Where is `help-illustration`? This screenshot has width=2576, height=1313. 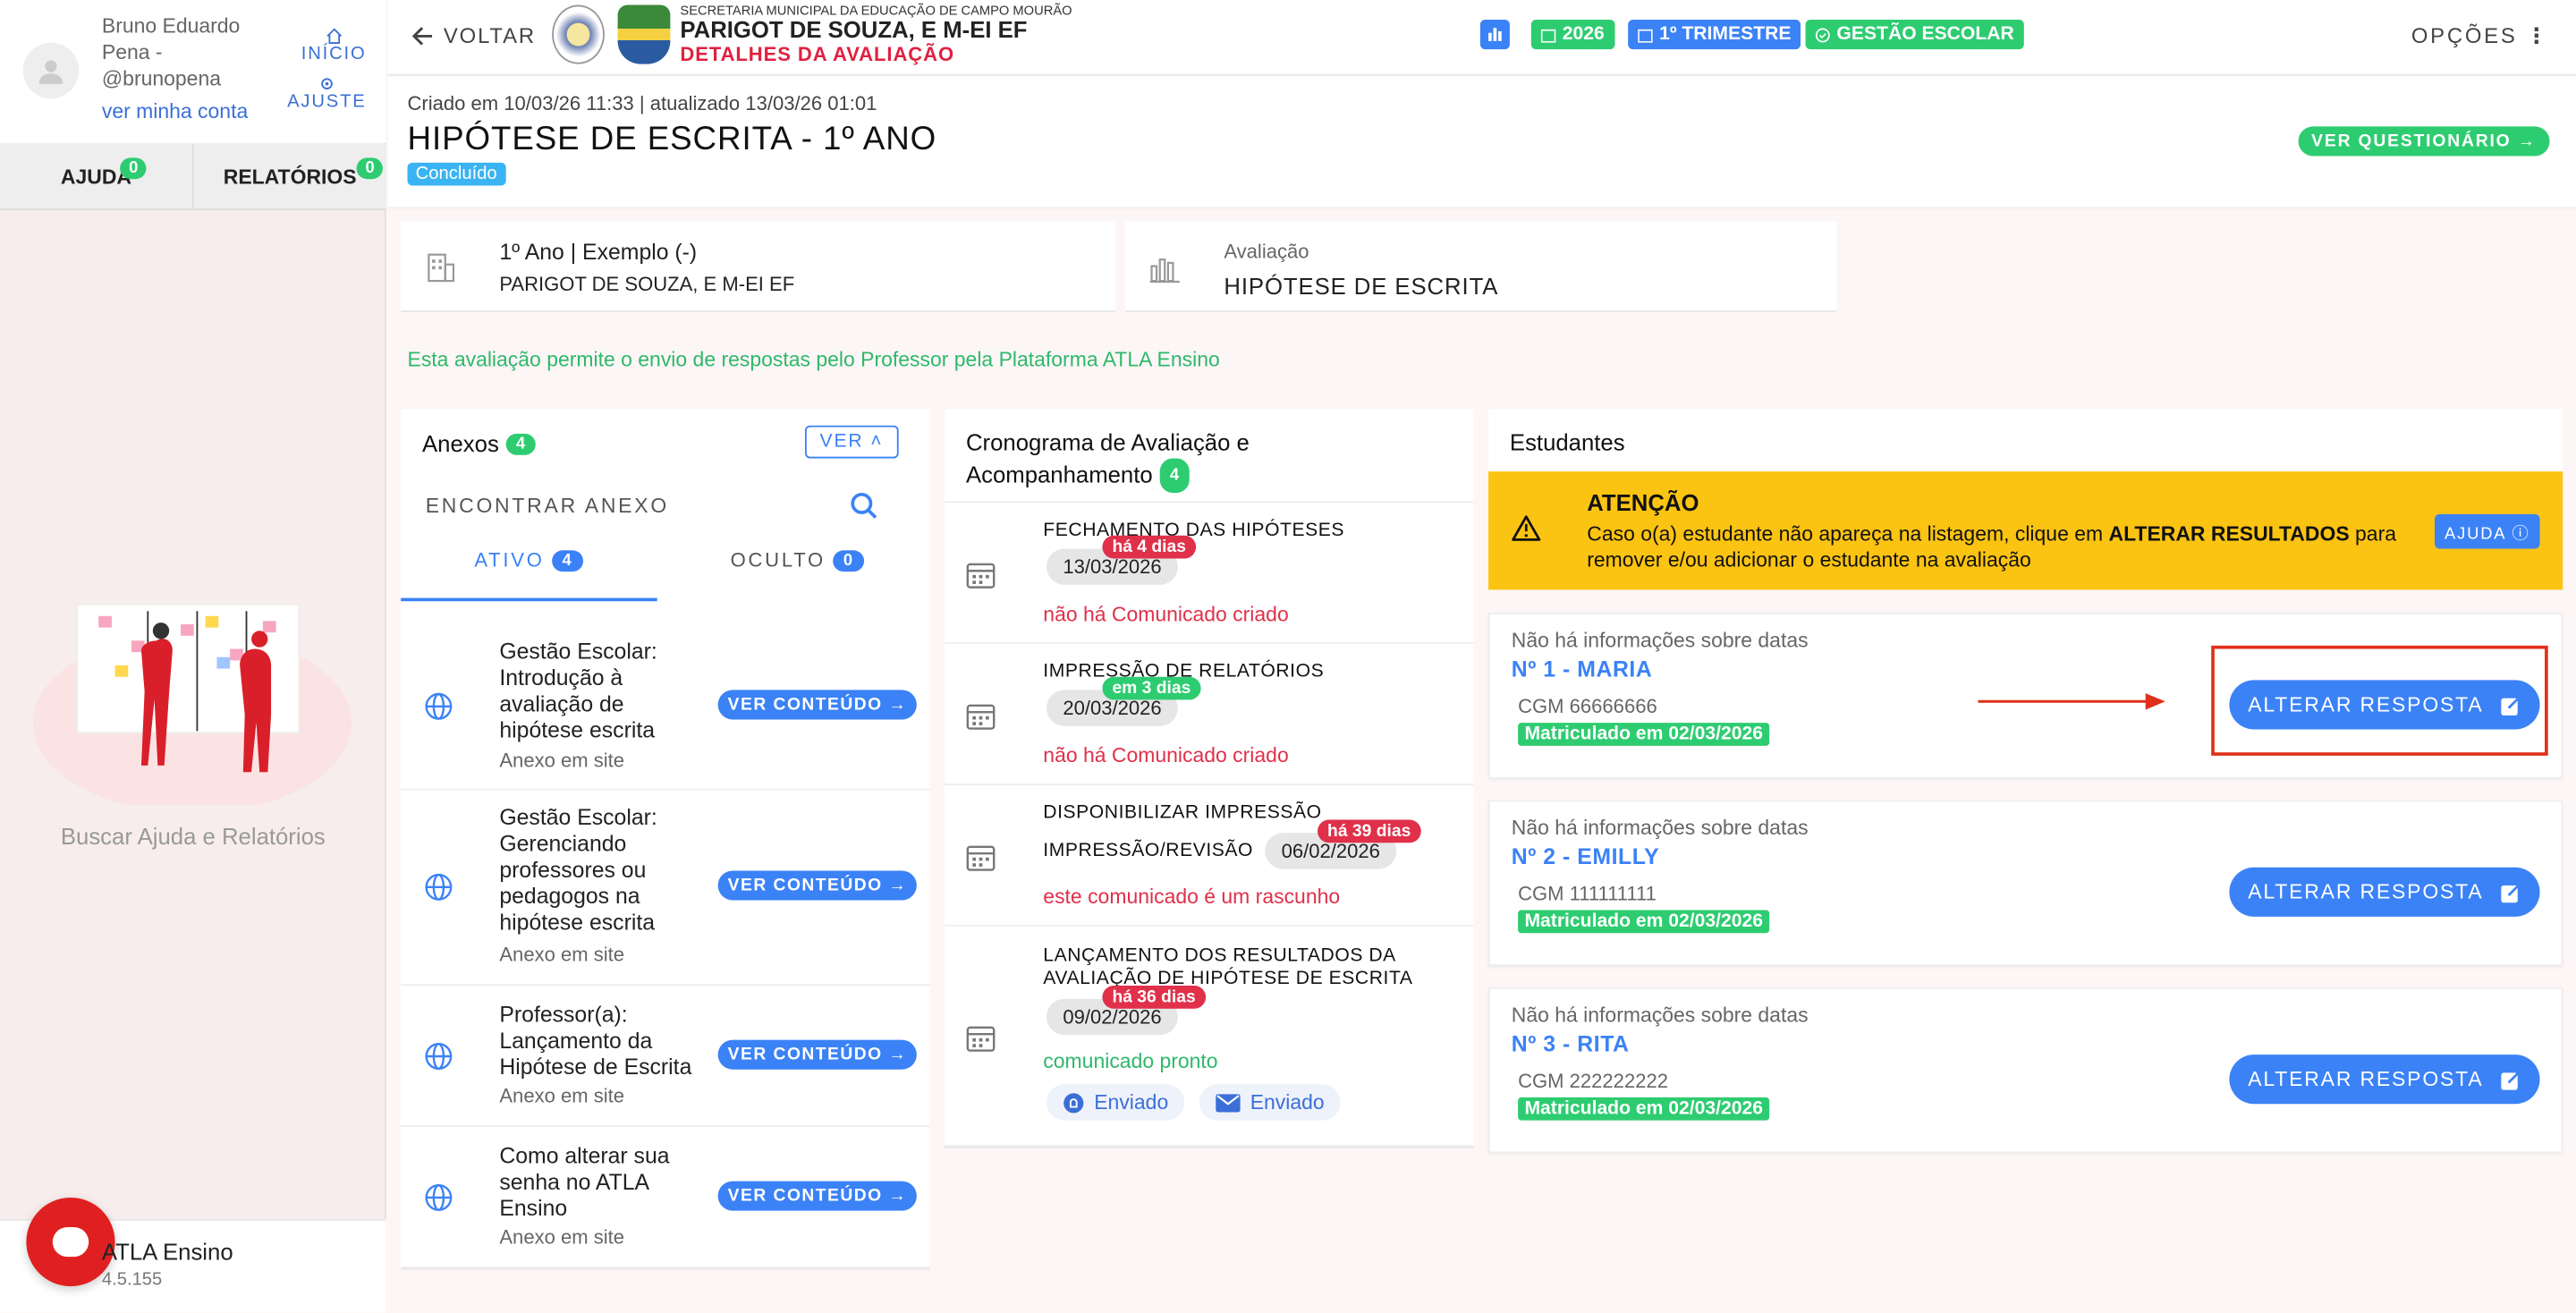
help-illustration is located at coordinates (192, 704).